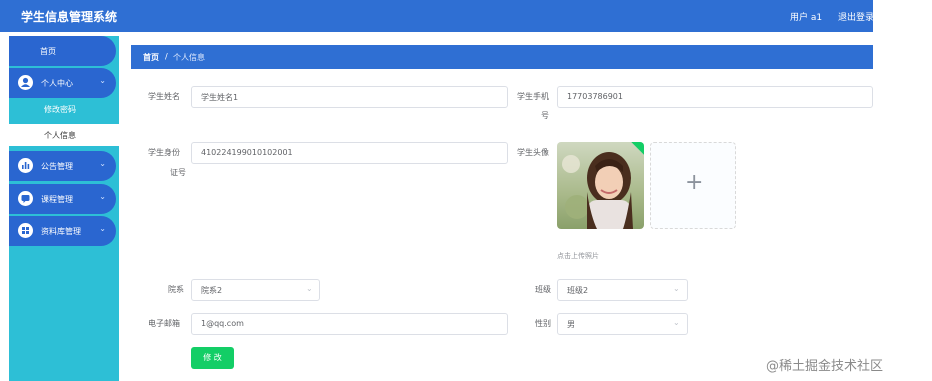 Image resolution: width=932 pixels, height=381 pixels. Describe the element at coordinates (855, 16) in the screenshot. I see `logout-button: 退出登录` at that location.